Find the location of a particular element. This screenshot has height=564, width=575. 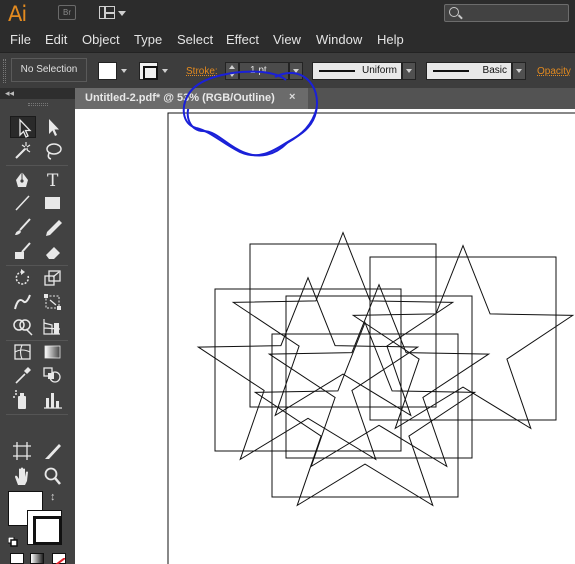

blend-tool is located at coordinates (53, 375).